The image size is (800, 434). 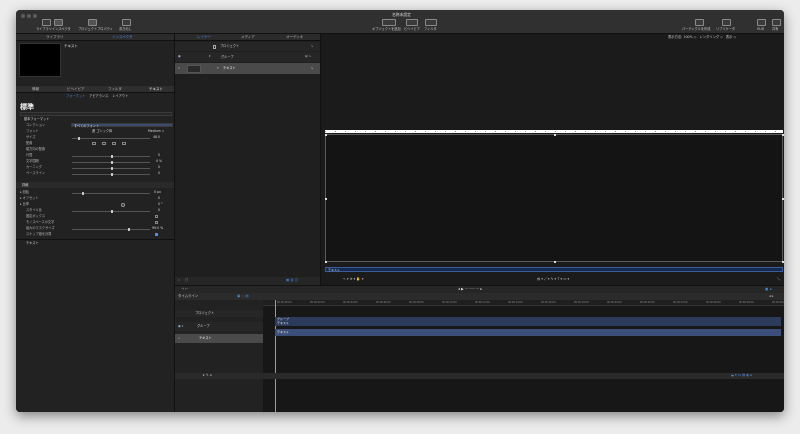 I want to click on tl-layer-group: ▣ ▾ グループ, so click(x=219, y=326).